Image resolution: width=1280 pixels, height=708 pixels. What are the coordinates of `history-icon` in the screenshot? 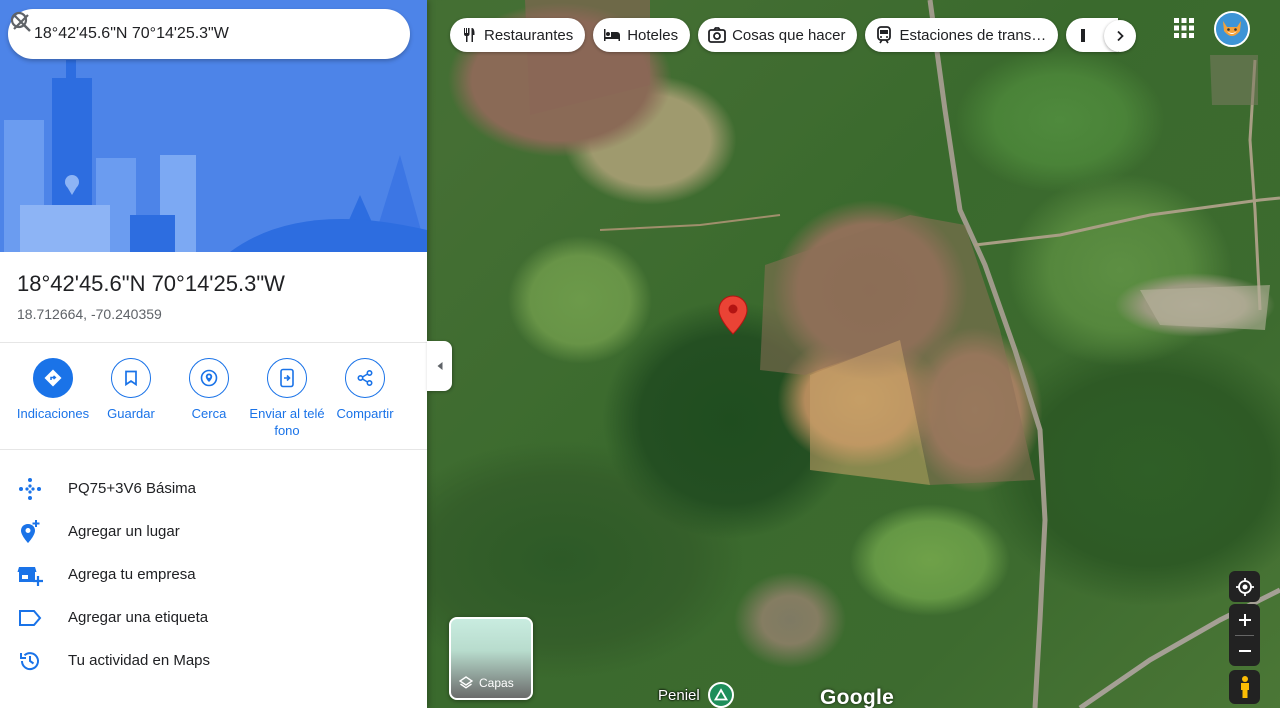 It's located at (30, 661).